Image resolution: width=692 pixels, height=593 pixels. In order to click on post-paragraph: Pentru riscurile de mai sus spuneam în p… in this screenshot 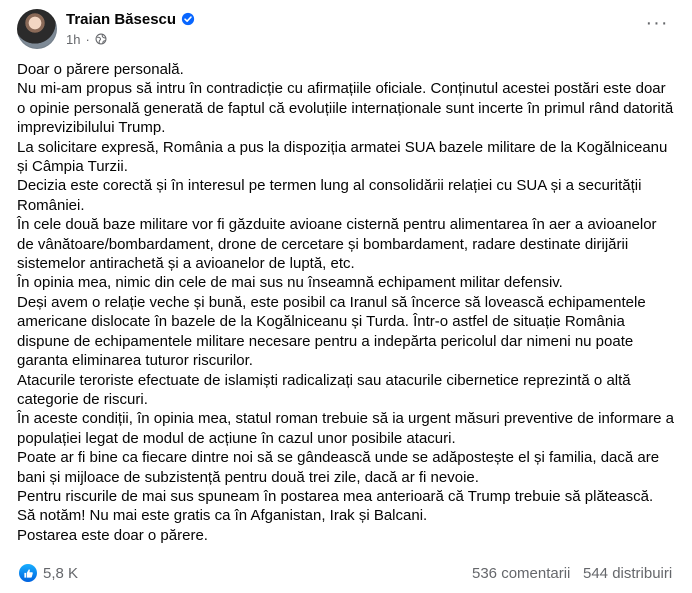, I will do `click(335, 496)`.